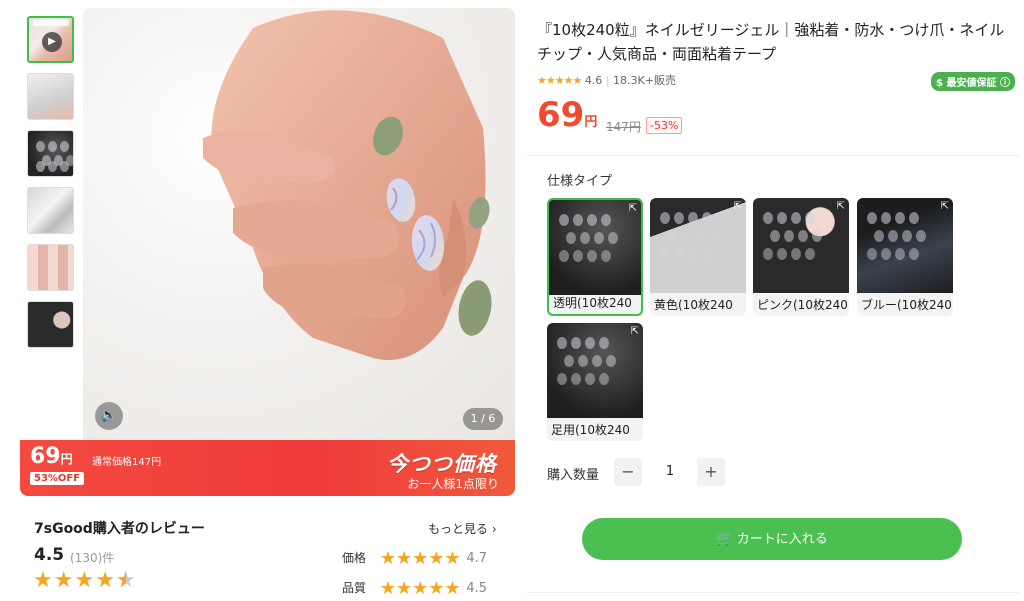 The width and height of the screenshot is (1024, 601). I want to click on add-to-cart-button: 🛒 カートに入れる, so click(772, 539).